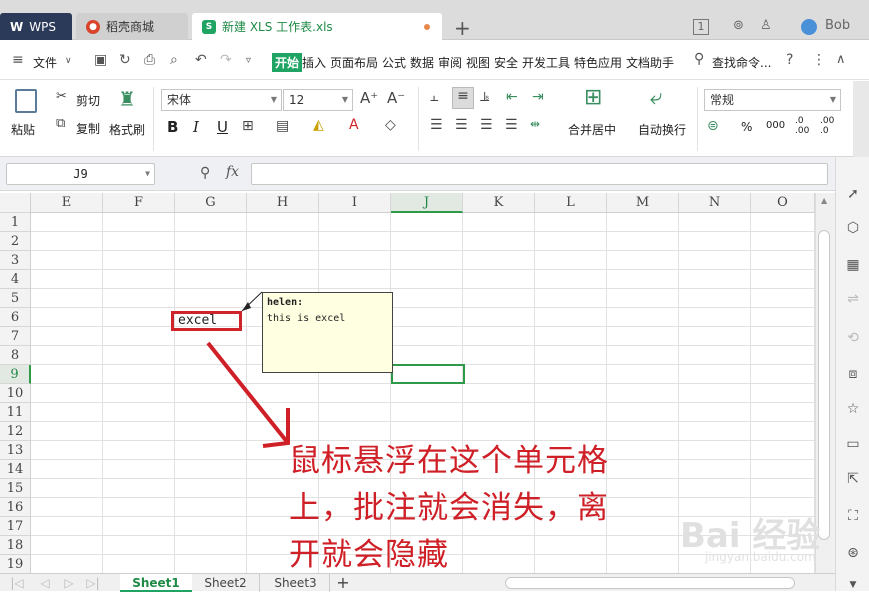  What do you see at coordinates (760, 557) in the screenshot?
I see `baidu-watermark-url: jingyan.baidu.com` at bounding box center [760, 557].